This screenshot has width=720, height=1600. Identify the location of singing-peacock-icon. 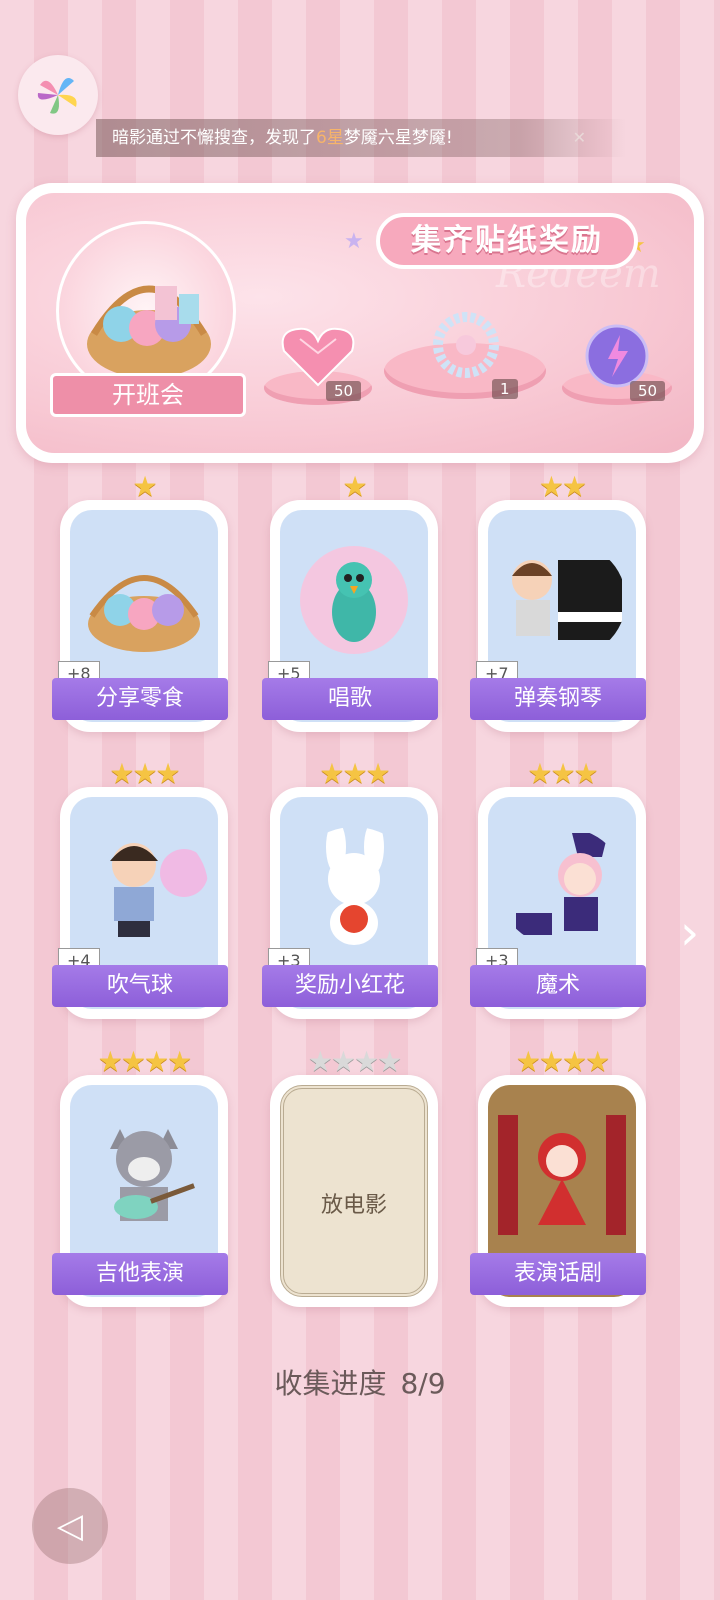
(354, 600).